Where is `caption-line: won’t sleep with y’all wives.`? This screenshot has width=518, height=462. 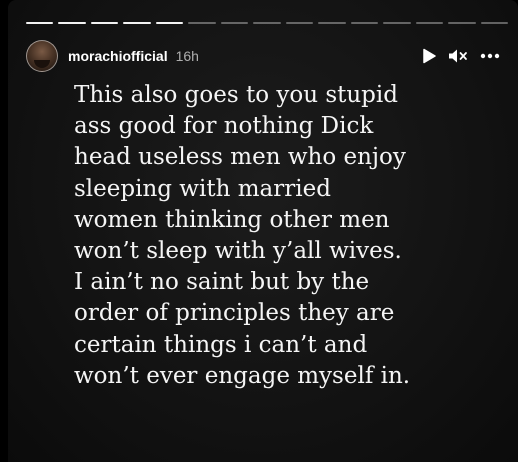
caption-line: won’t sleep with y’all wives. is located at coordinates (238, 251).